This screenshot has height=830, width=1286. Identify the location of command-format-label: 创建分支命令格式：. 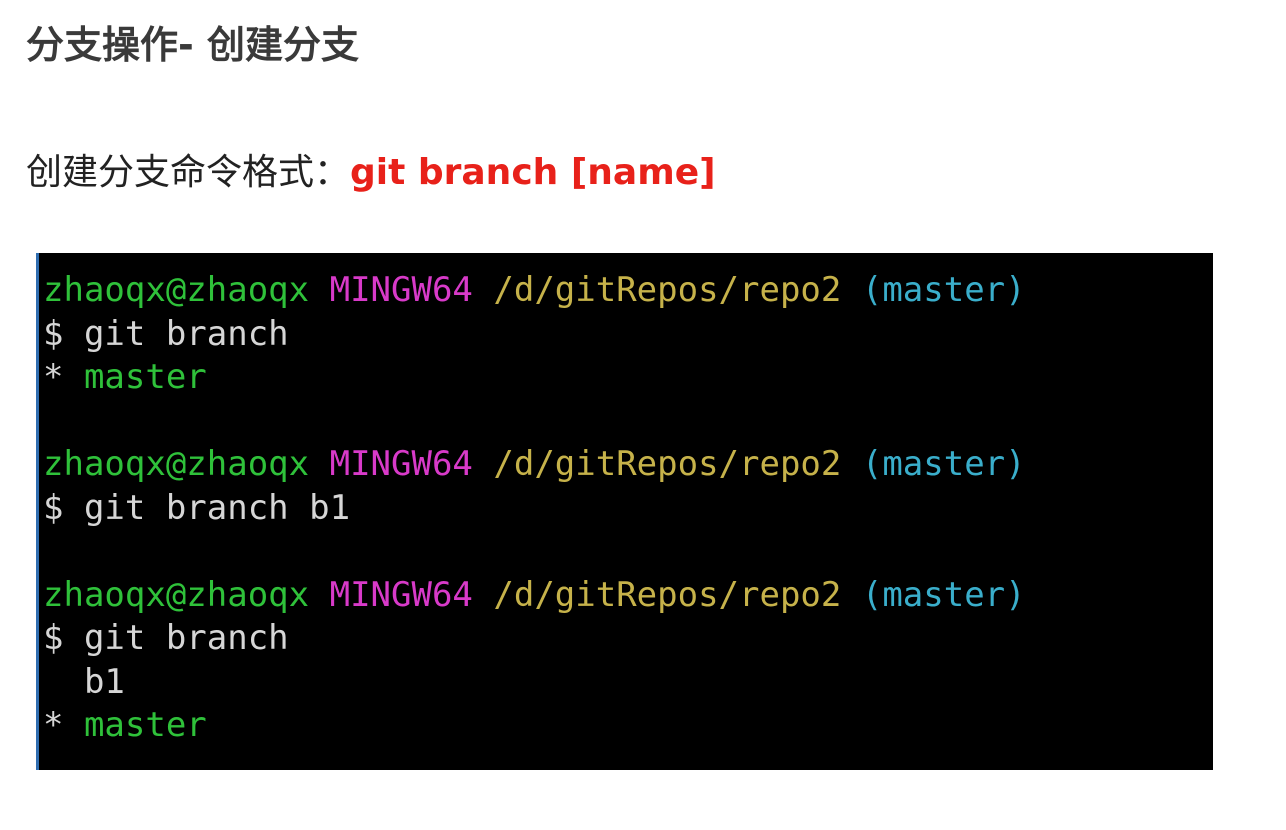
(188, 172).